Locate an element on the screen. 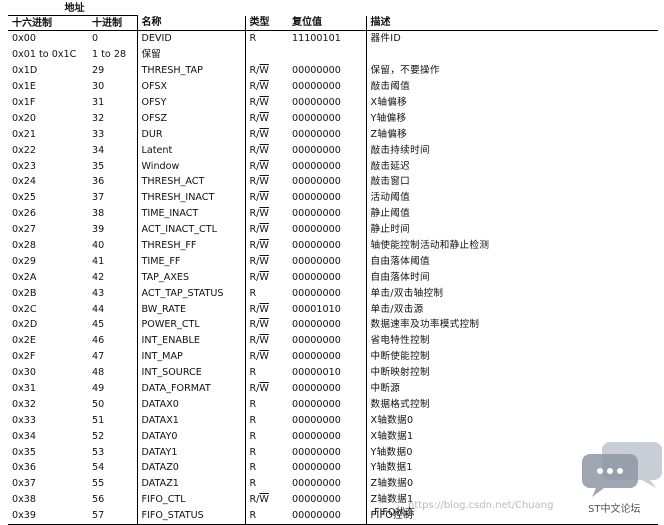  table-row: 0x34 52 DATAY0 R 00000000 X轴数据1 is located at coordinates (333, 436).